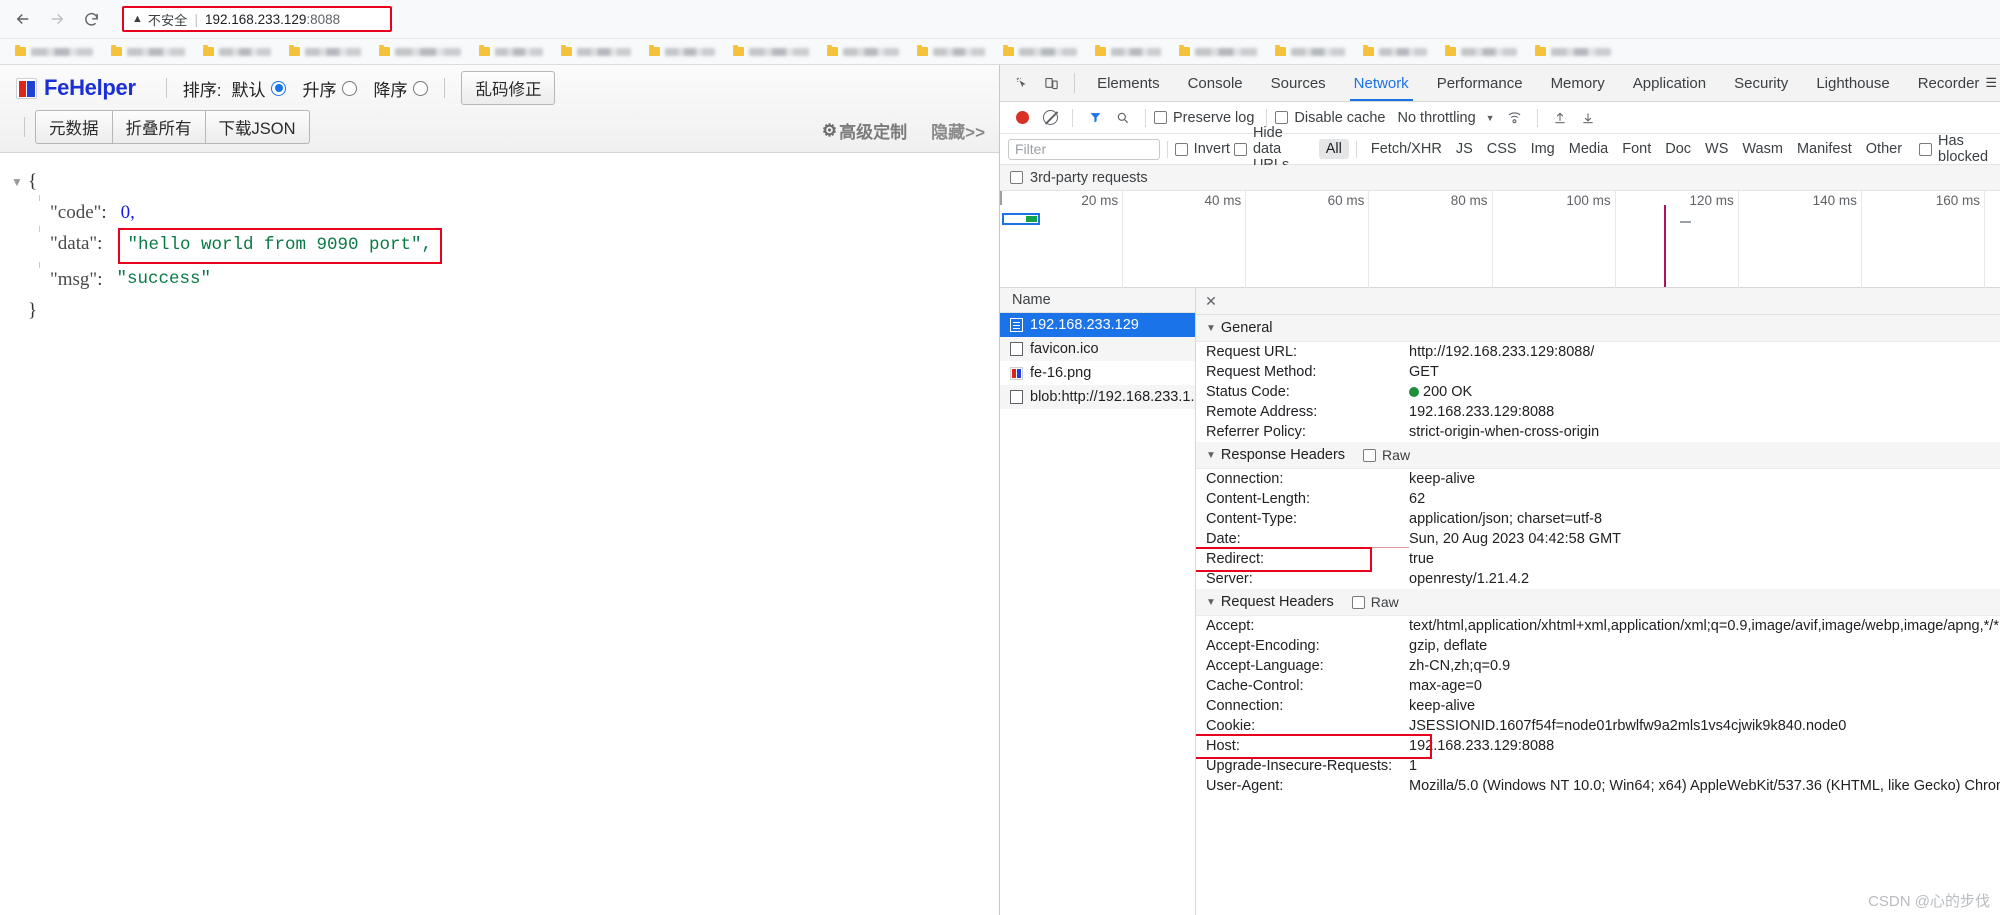  What do you see at coordinates (1084, 149) in the screenshot?
I see `filter-input` at bounding box center [1084, 149].